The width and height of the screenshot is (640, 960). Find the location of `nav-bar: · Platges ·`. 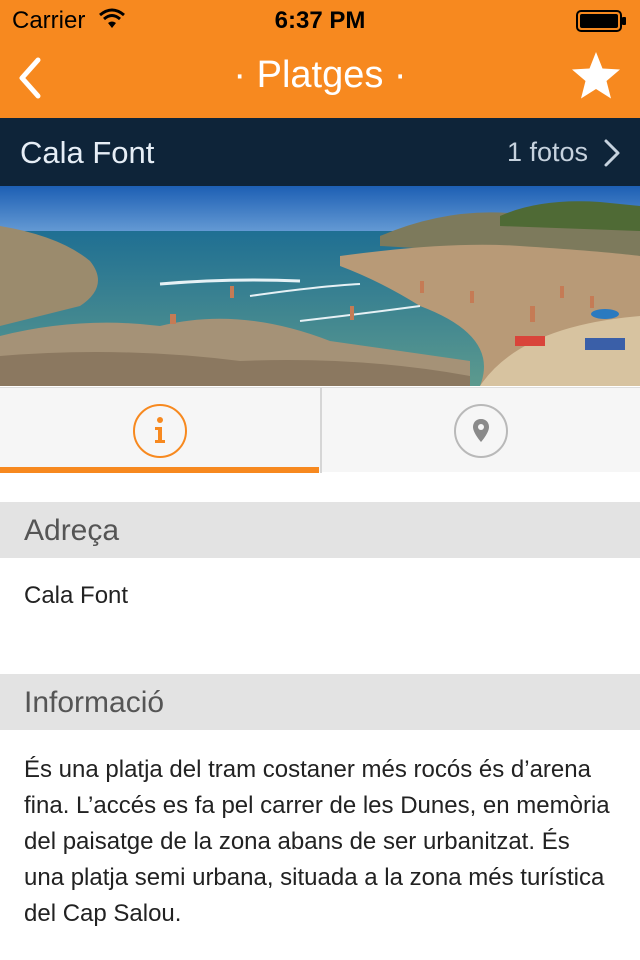

nav-bar: · Platges · is located at coordinates (320, 79).